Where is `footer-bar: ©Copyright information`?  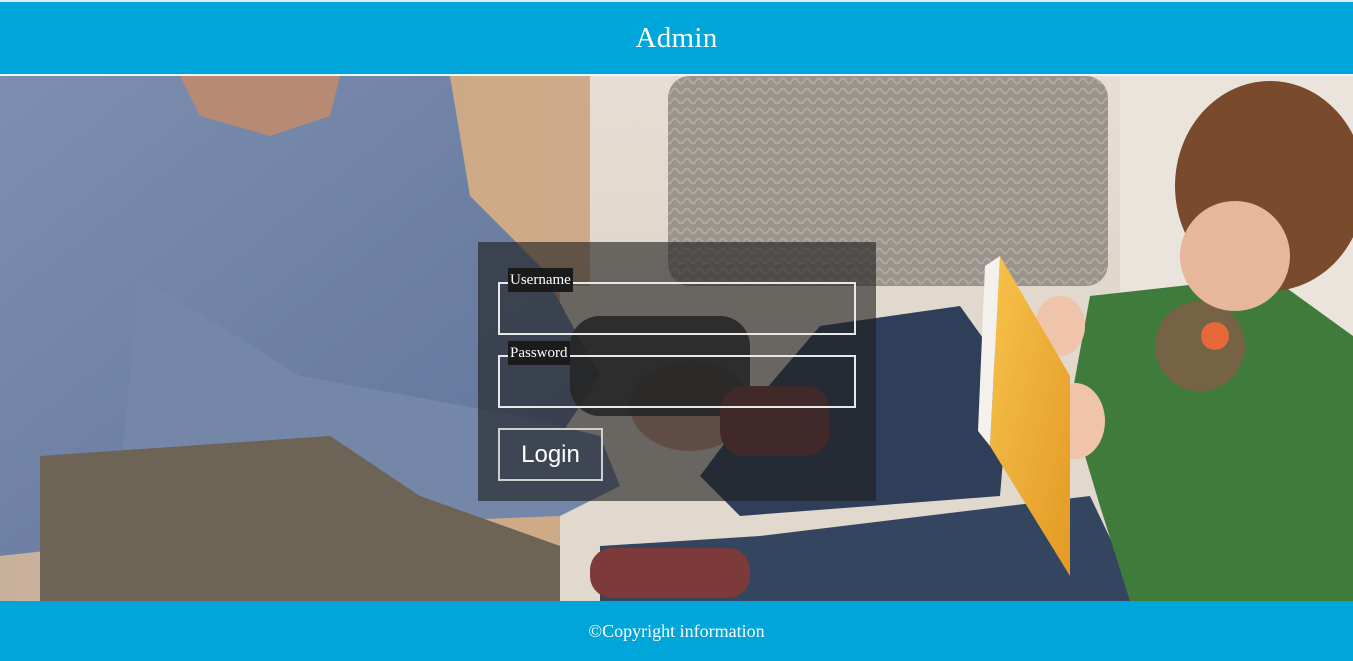
footer-bar: ©Copyright information is located at coordinates (676, 631).